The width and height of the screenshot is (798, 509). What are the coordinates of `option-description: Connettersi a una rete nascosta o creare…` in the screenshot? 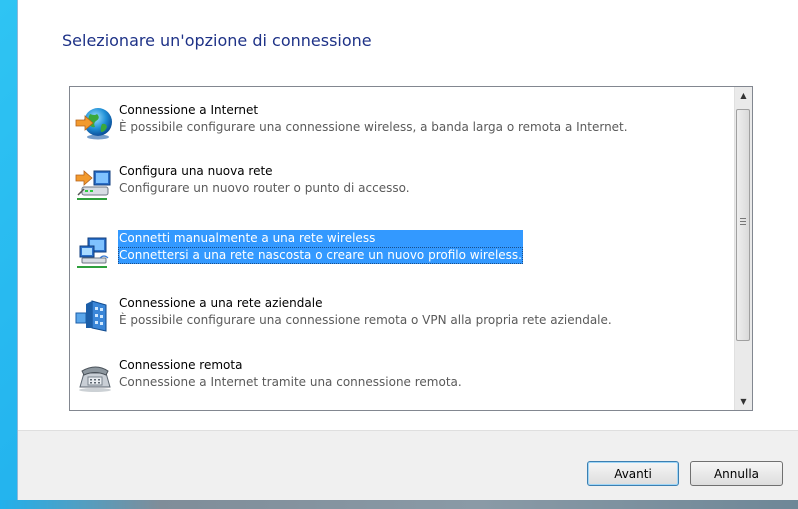 It's located at (320, 255).